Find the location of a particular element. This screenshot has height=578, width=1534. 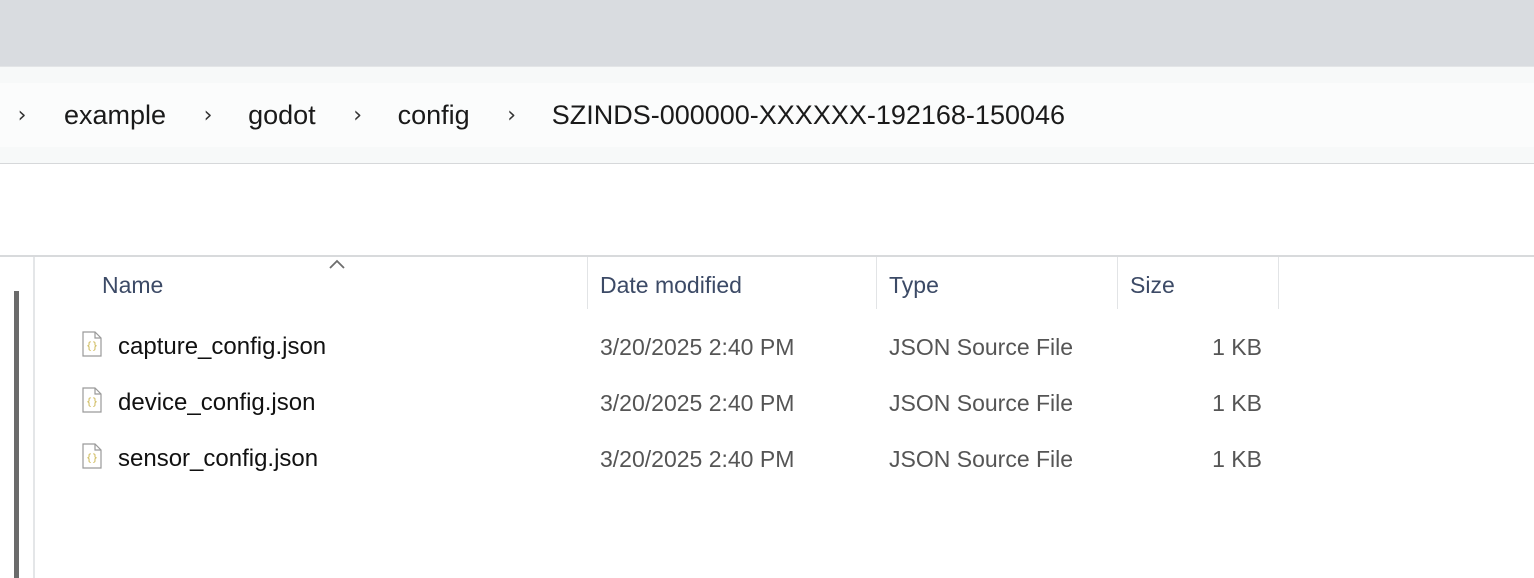

breadcrumb-item-config: config is located at coordinates (435, 115).